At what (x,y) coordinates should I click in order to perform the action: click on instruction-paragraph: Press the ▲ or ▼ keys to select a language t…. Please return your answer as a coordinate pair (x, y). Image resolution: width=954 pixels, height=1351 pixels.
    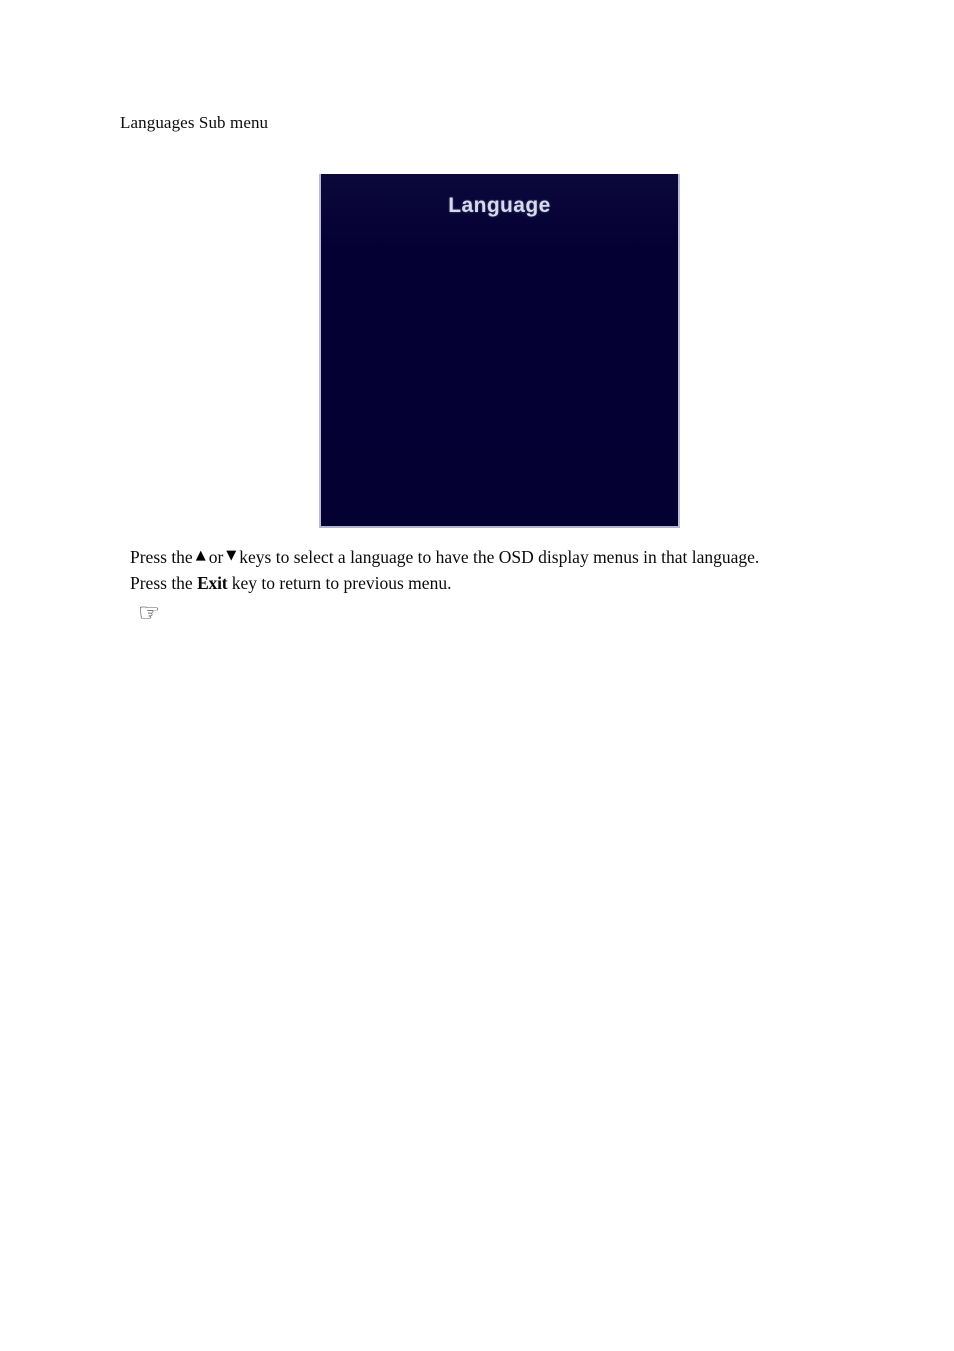
    Looking at the image, I should click on (510, 570).